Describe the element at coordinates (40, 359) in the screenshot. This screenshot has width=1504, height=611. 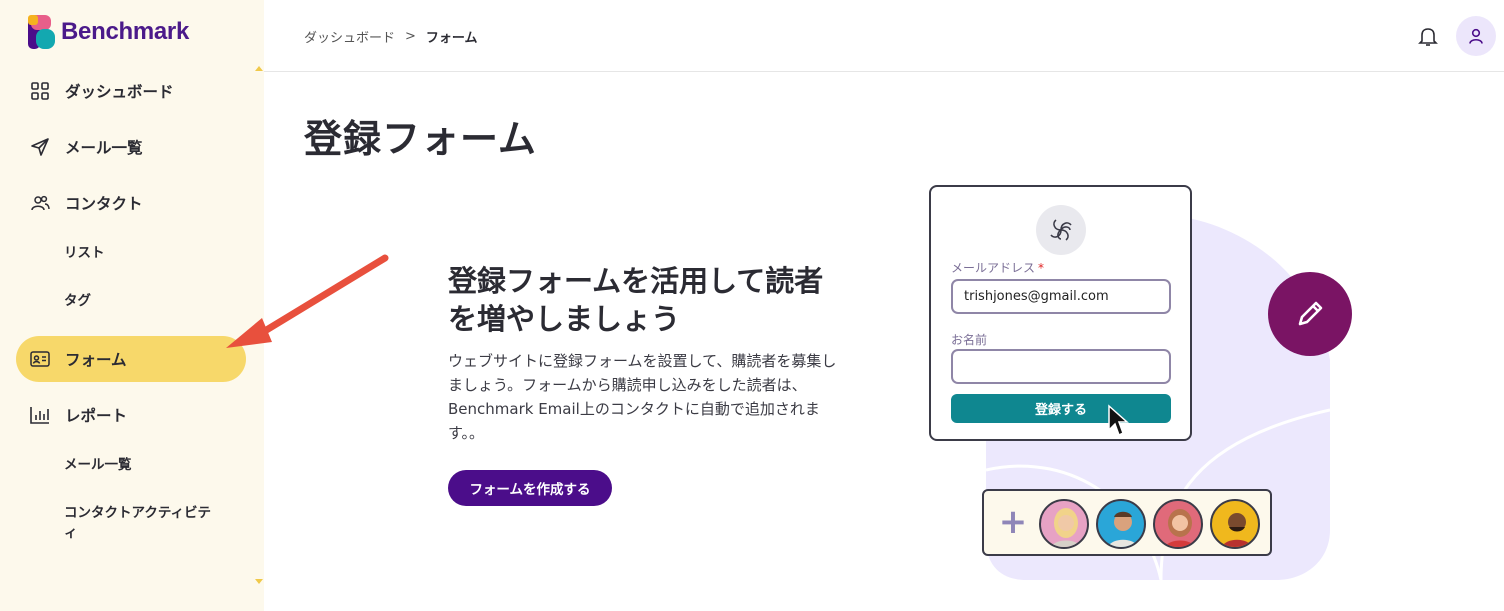
I see `id-card-icon` at that location.